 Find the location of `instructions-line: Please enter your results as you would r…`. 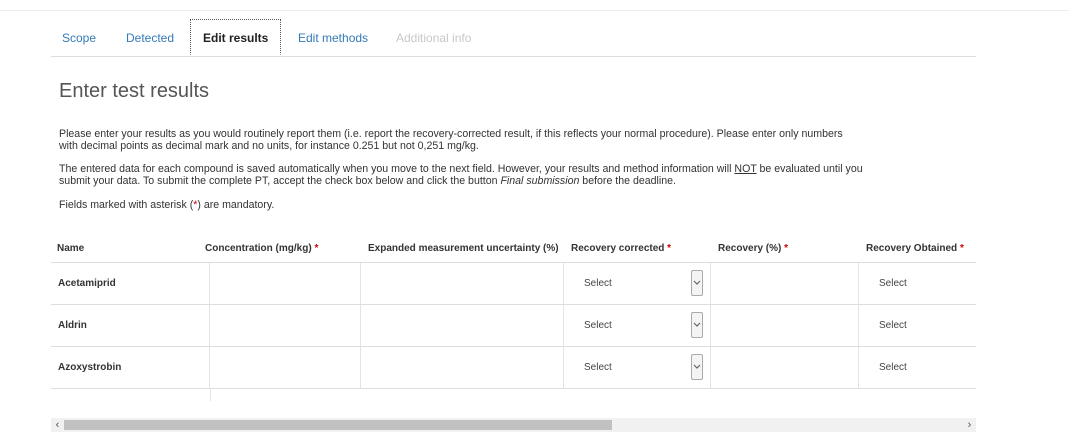

instructions-line: Please enter your results as you would r… is located at coordinates (451, 134).